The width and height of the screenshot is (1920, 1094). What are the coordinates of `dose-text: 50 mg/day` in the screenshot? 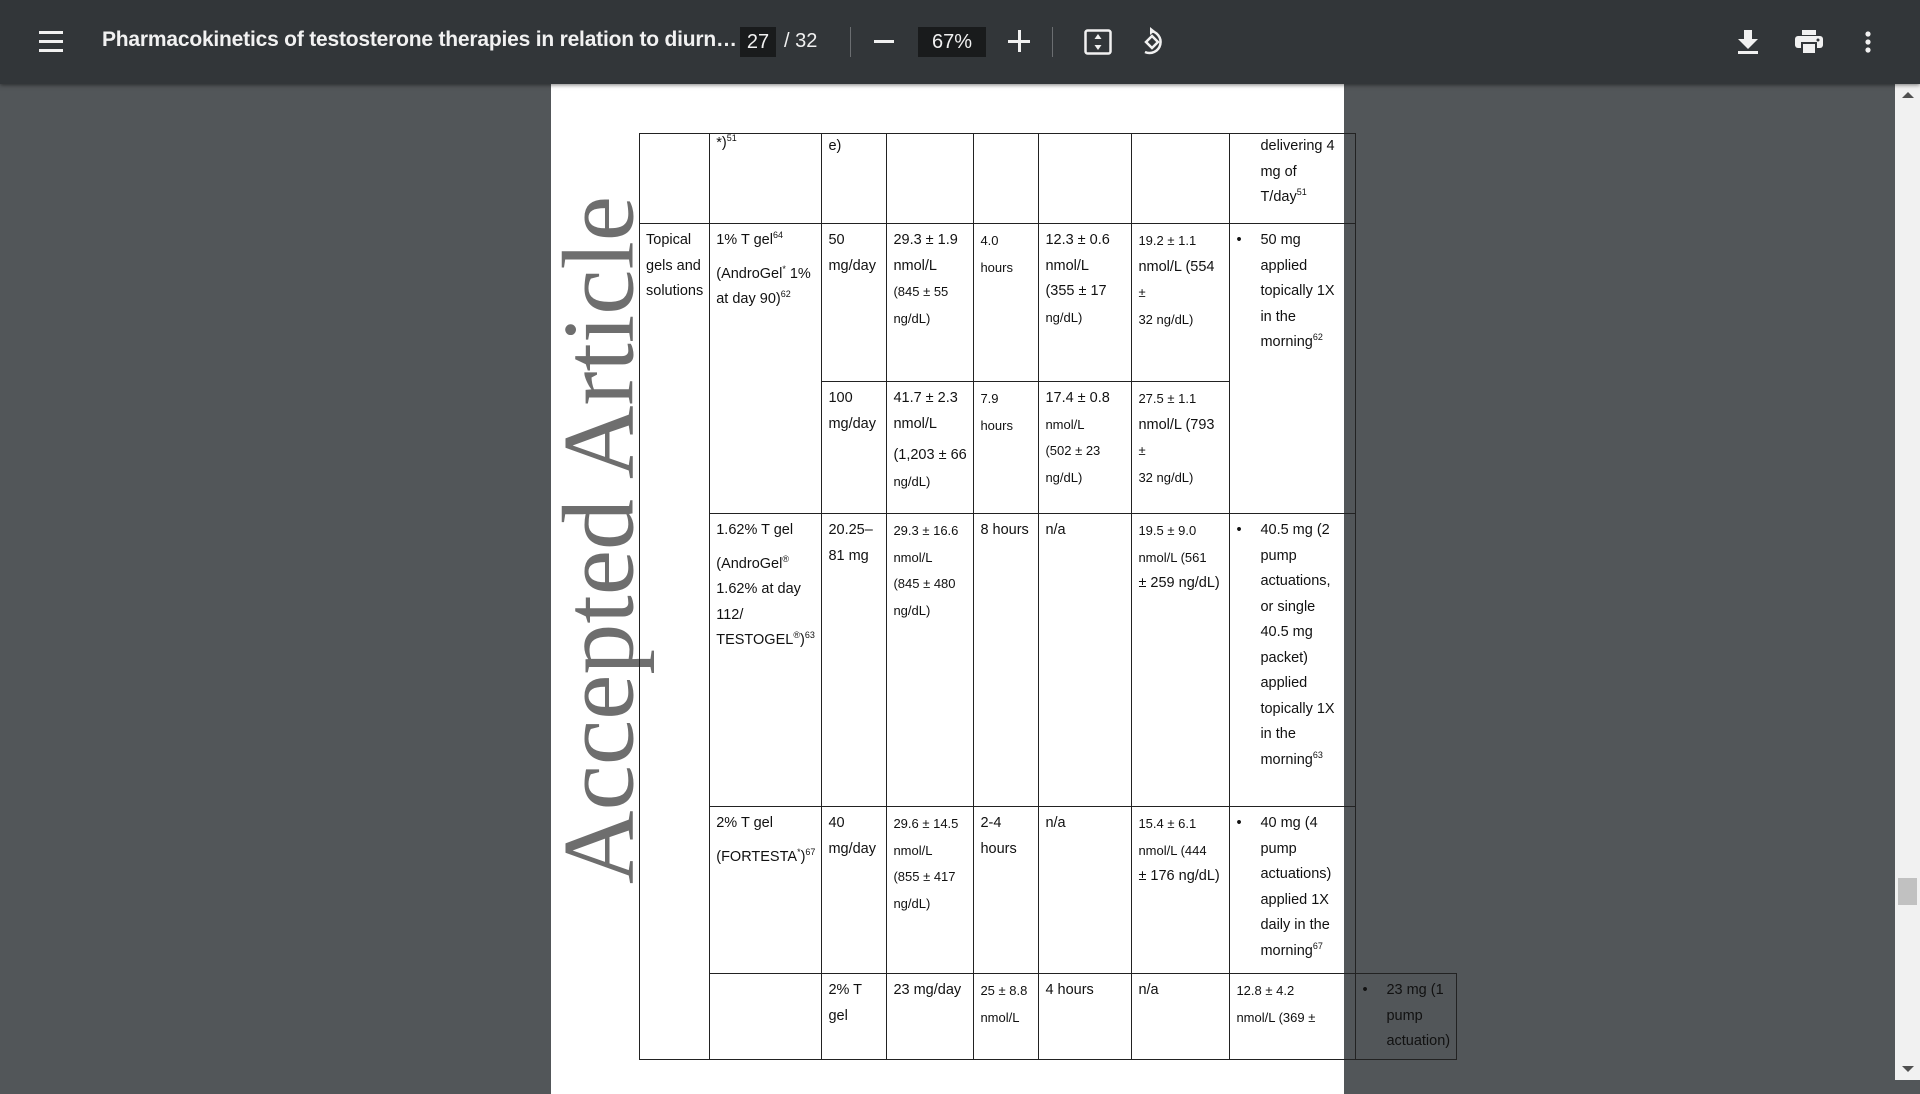 It's located at (852, 253).